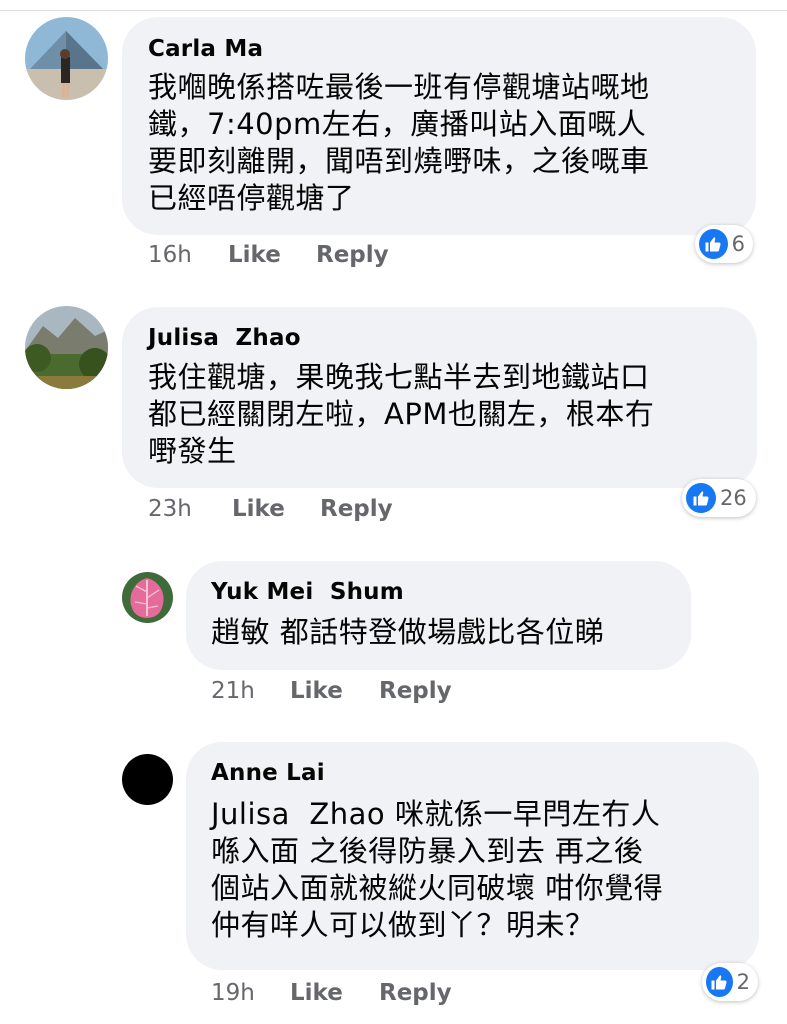 The image size is (787, 1024). I want to click on comment-actions: 16h Like Reply, so click(348, 257).